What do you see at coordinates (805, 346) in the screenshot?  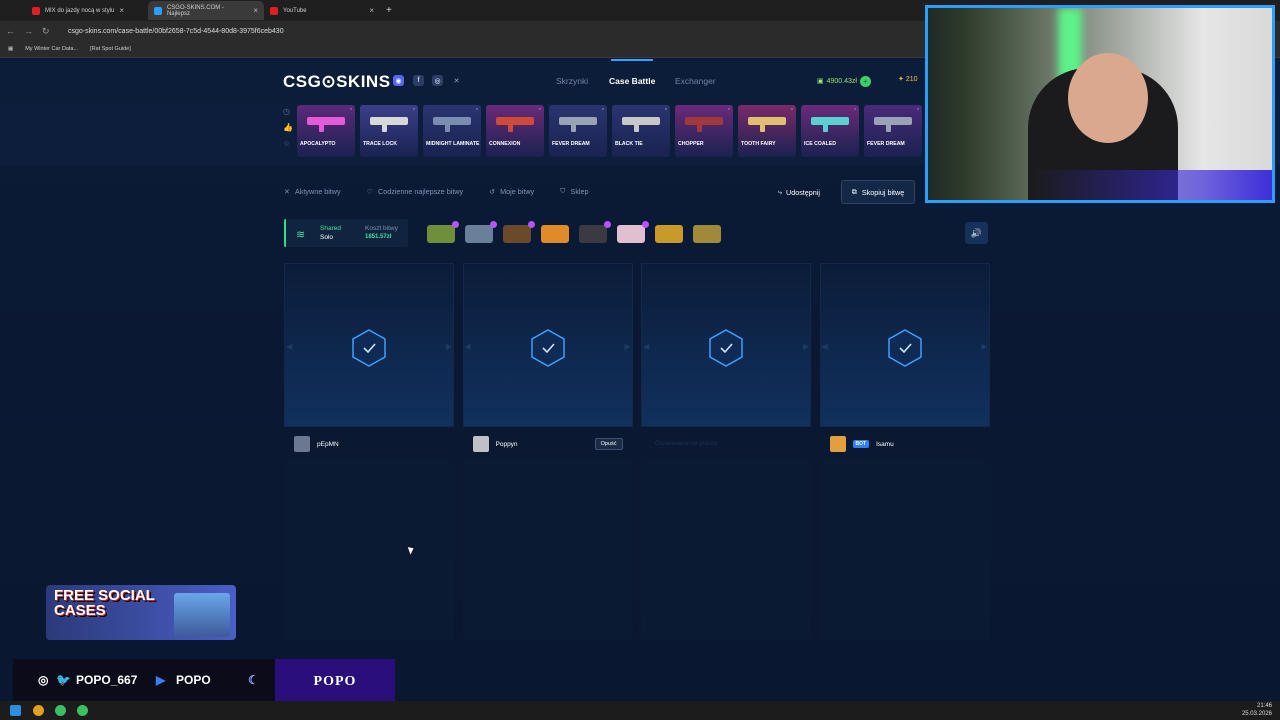 I see `reel-right-arrow-icon: ▶` at bounding box center [805, 346].